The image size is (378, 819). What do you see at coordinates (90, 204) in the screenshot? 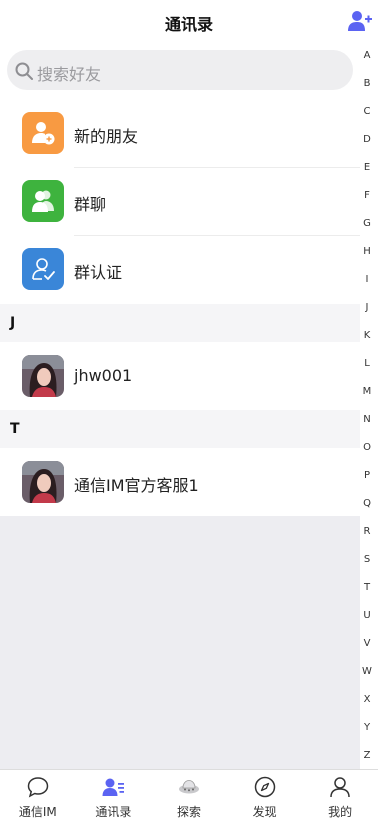
I see `group-chat-label: 群聊` at bounding box center [90, 204].